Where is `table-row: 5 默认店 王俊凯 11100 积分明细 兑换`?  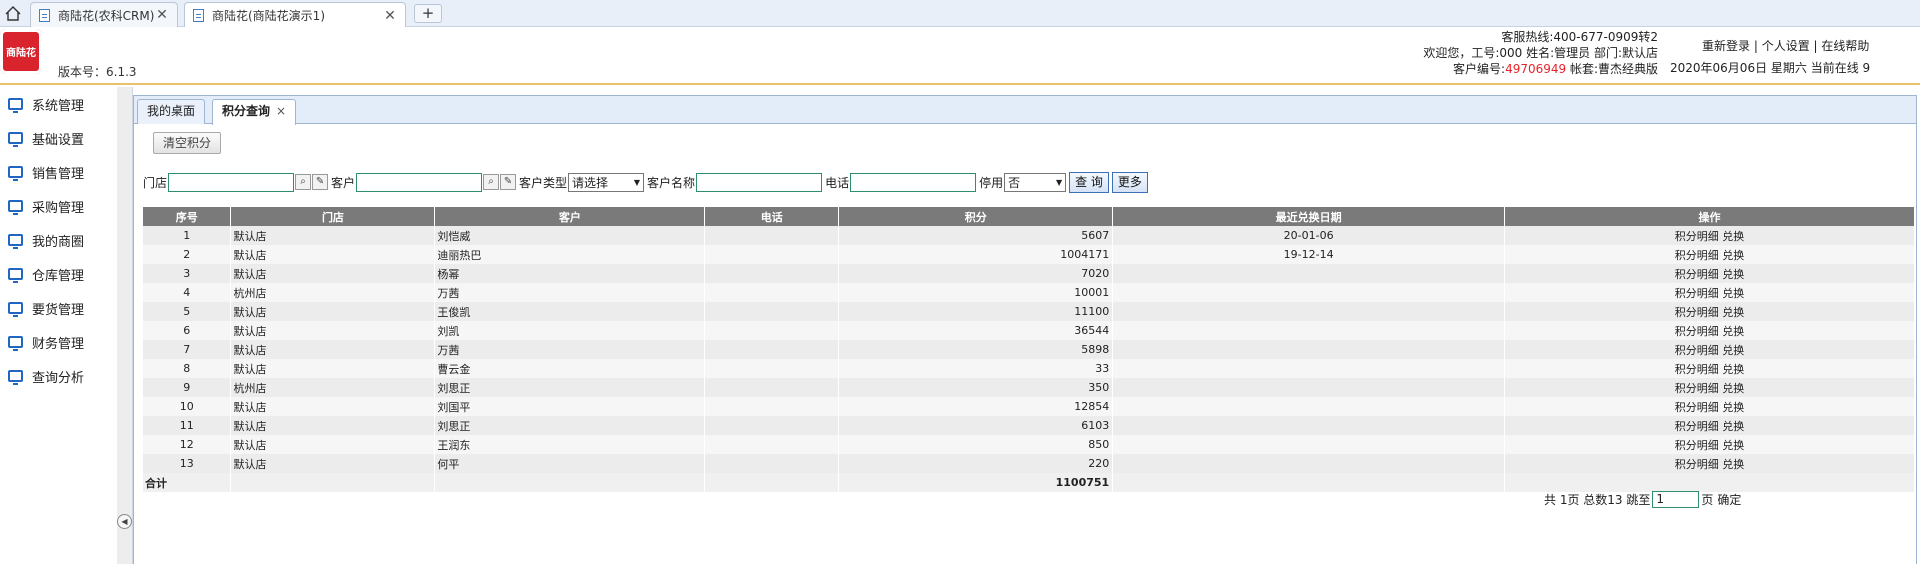
table-row: 5 默认店 王俊凯 11100 积分明细 兑换 is located at coordinates (1029, 311).